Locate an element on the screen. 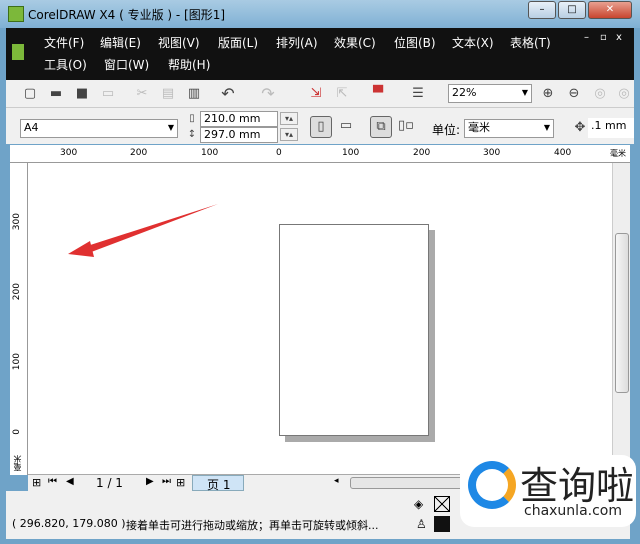 The image size is (640, 544). add-page-icon: ⊞ is located at coordinates (36, 482).